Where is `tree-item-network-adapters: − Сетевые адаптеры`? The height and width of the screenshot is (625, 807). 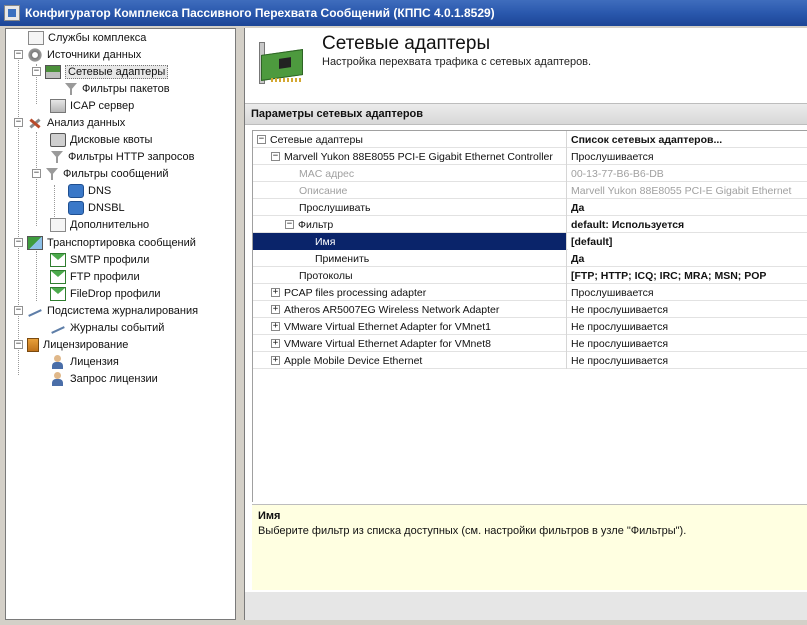
tree-item-network-adapters: − Сетевые адаптеры is located at coordinates (100, 71).